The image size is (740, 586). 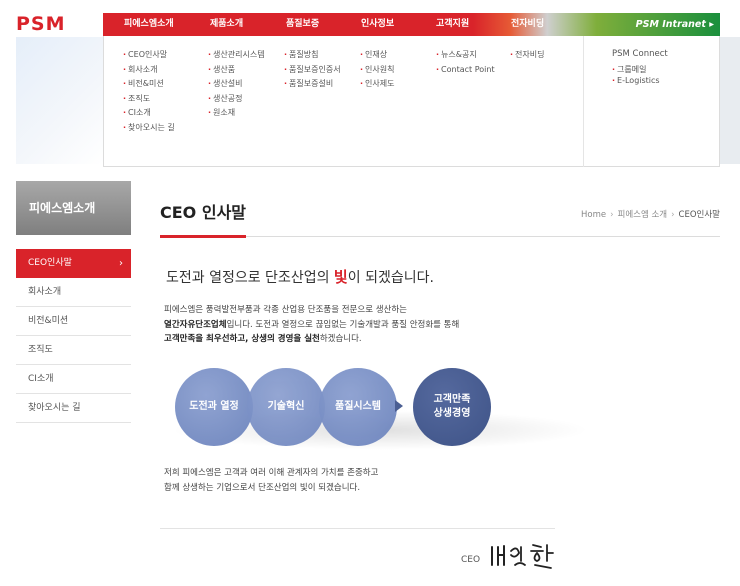 I want to click on mega-link: CI소개, so click(x=149, y=113).